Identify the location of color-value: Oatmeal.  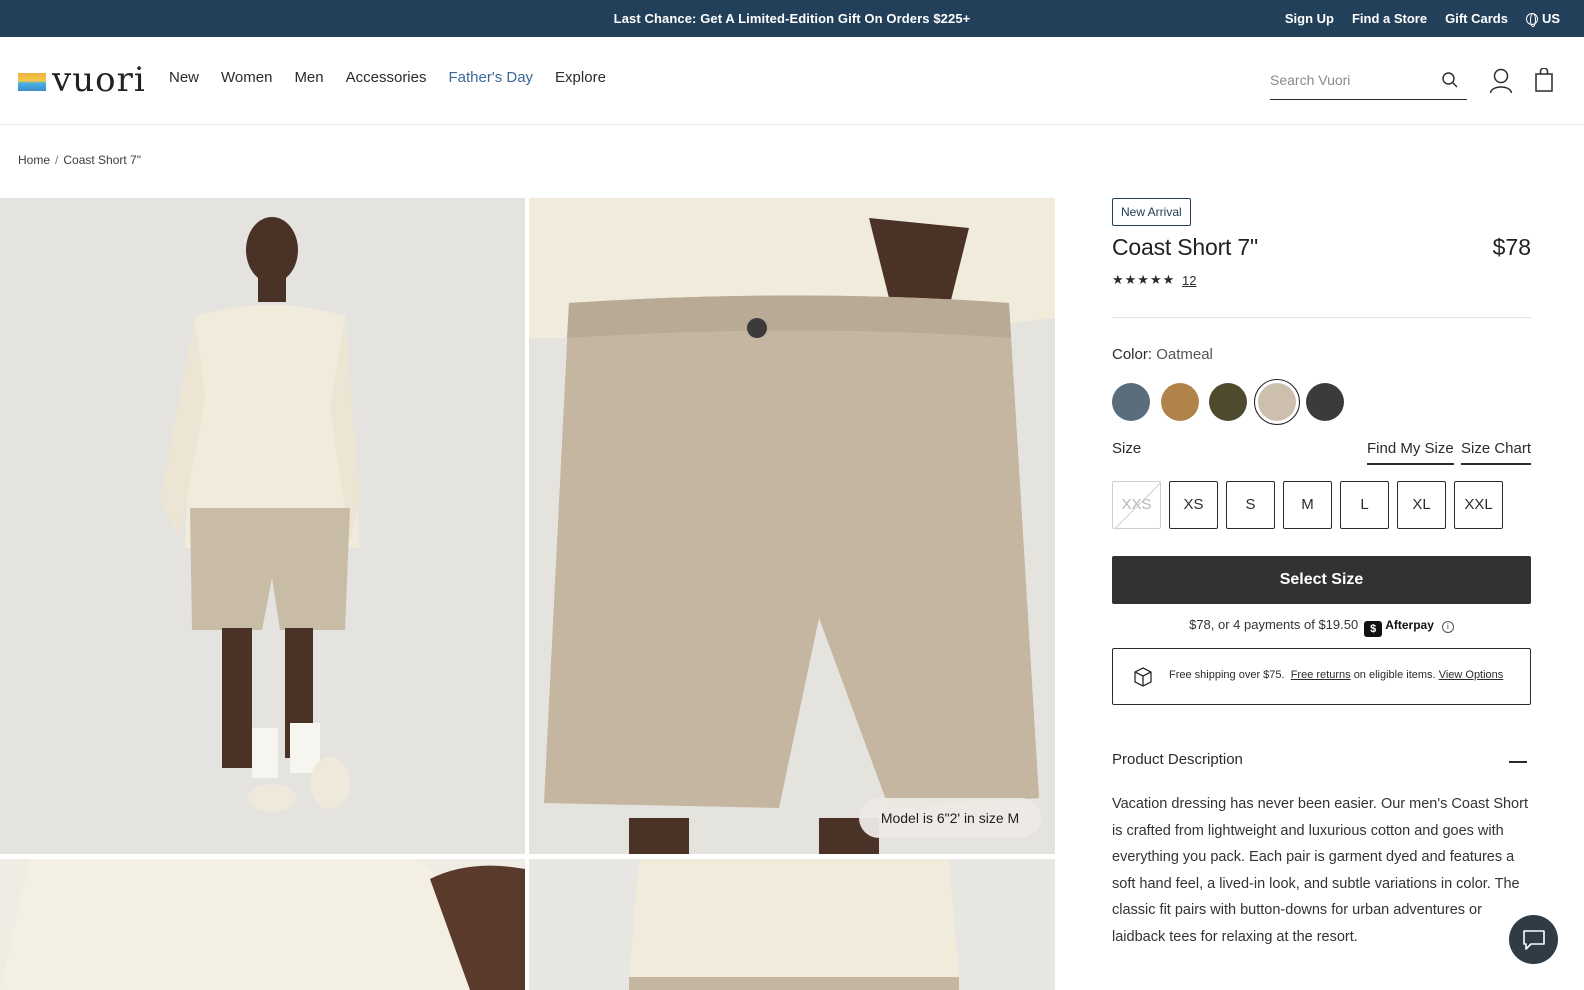
(1184, 354).